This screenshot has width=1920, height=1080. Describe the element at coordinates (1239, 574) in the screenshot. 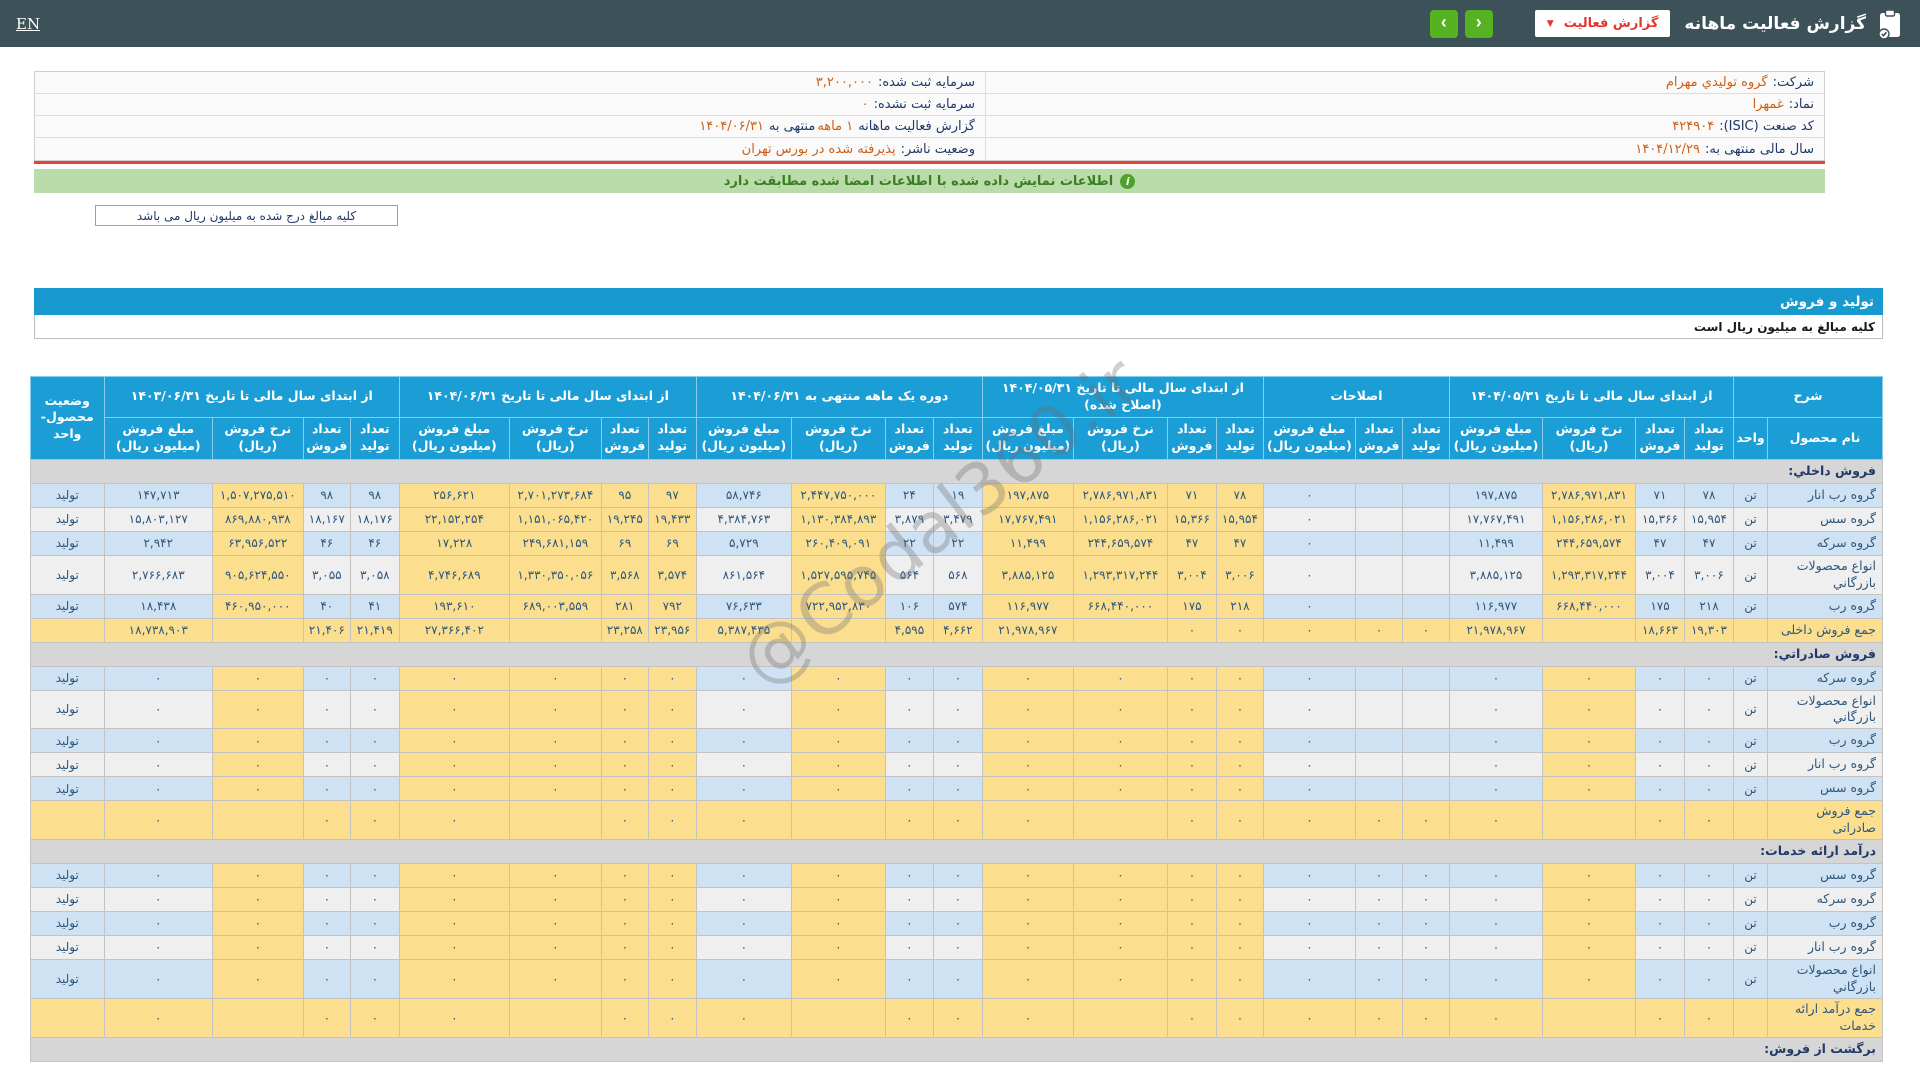

I see `value-cell: ۳,۰۰۶` at that location.